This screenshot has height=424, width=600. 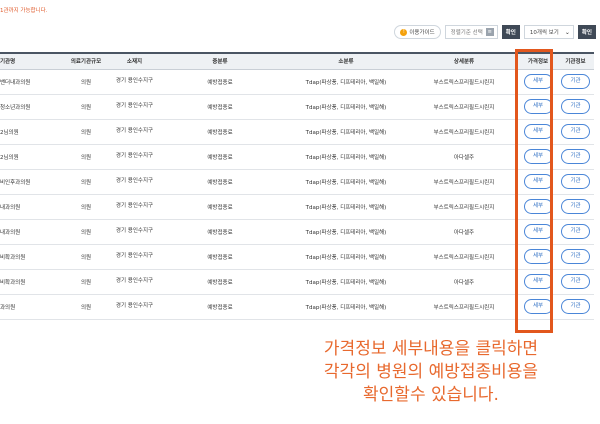 I want to click on sort-confirm-button: 확인, so click(x=510, y=32).